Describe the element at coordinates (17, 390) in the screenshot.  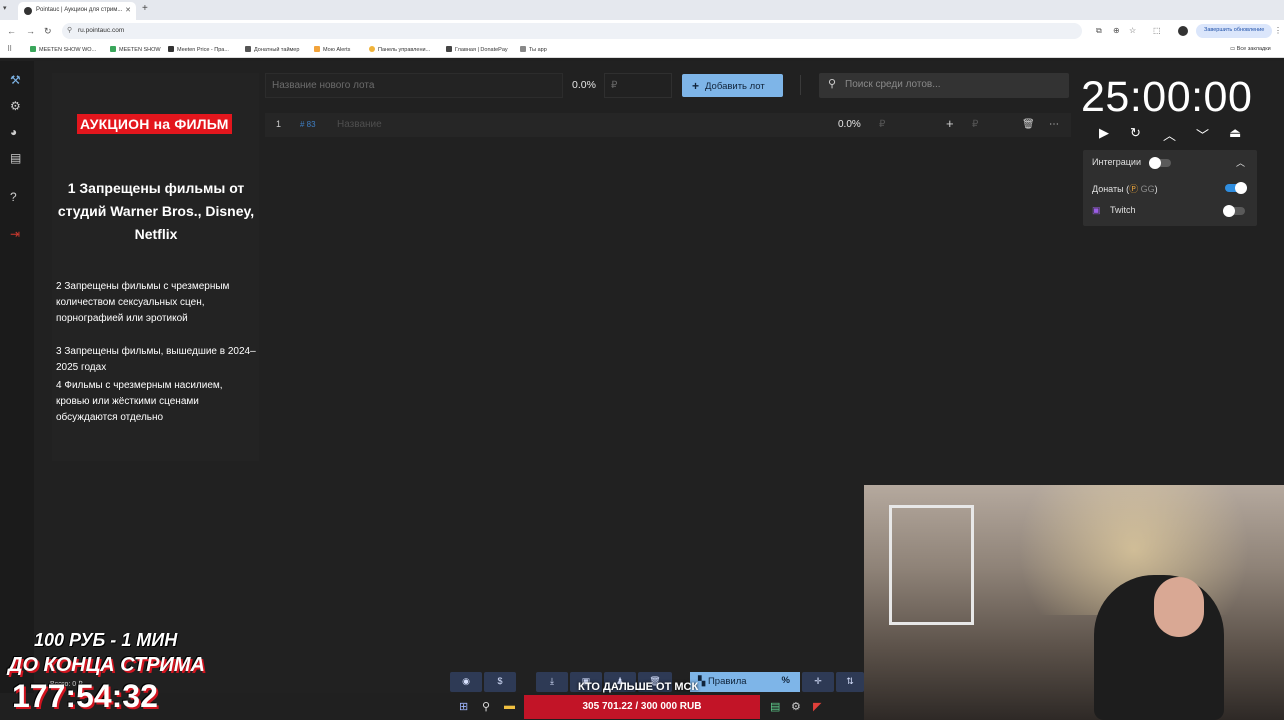
I see `side-navigation: ⚒ ⚙ ◕ ▤ ? ⇥` at that location.